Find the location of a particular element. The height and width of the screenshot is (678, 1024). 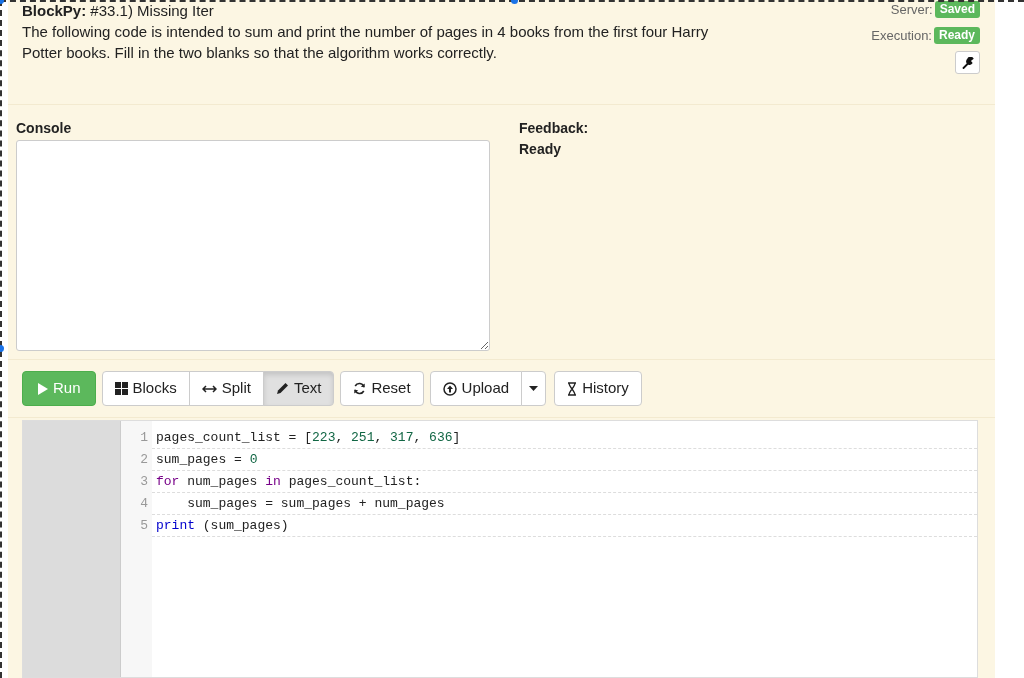

code-line: print (sum_pages) is located at coordinates (564, 526).